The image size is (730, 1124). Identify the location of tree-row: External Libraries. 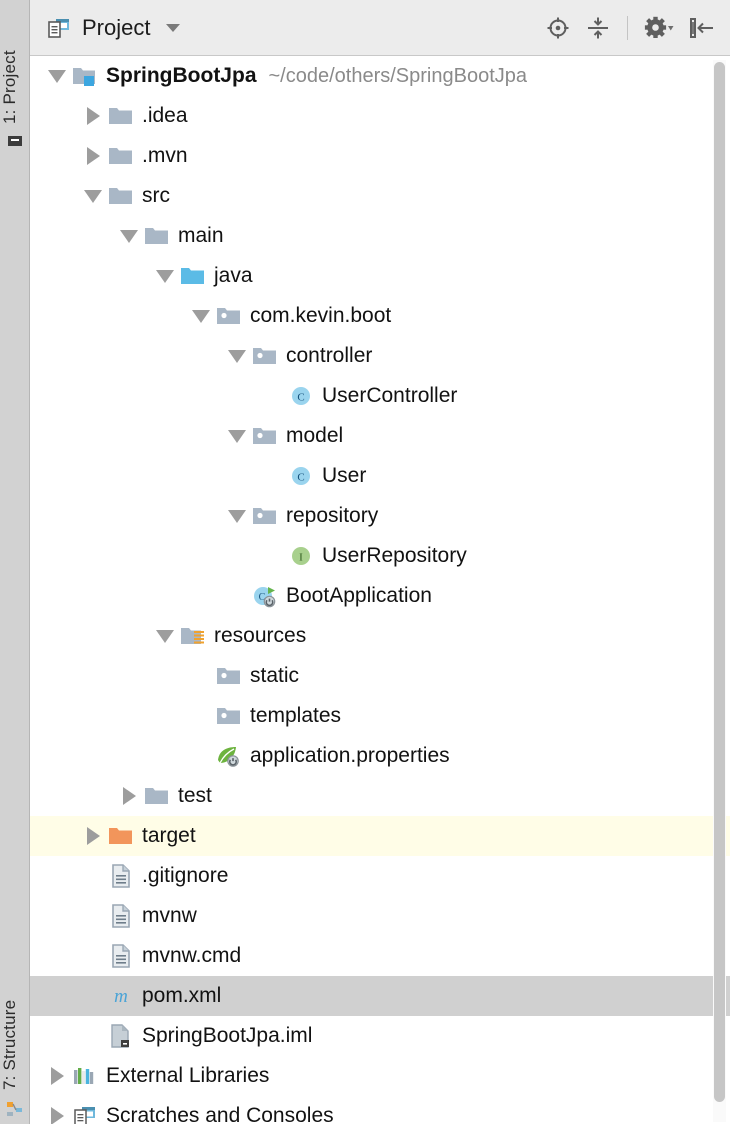
(380, 1076).